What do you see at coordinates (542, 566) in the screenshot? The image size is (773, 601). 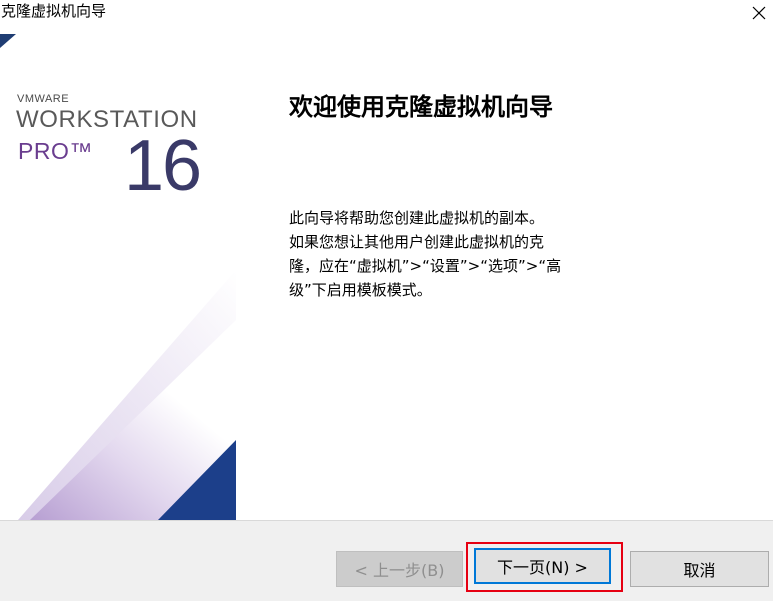 I see `next-button: 下一页(N) >` at bounding box center [542, 566].